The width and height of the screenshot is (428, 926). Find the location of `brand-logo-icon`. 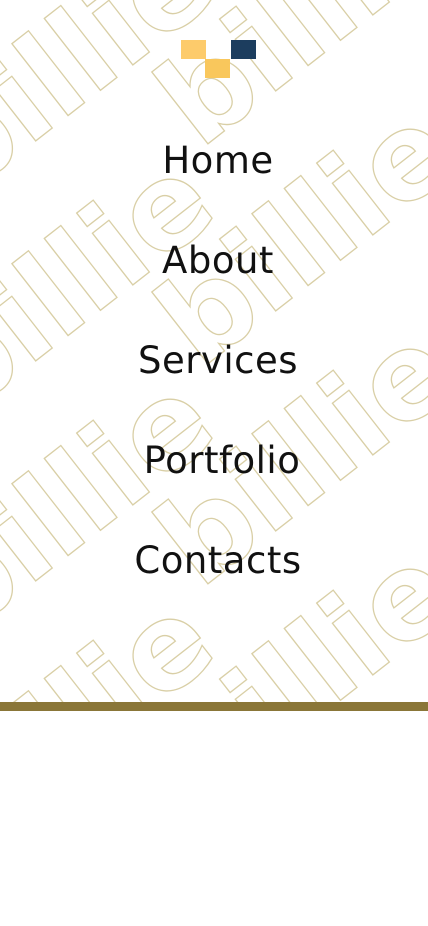

brand-logo-icon is located at coordinates (219, 59).